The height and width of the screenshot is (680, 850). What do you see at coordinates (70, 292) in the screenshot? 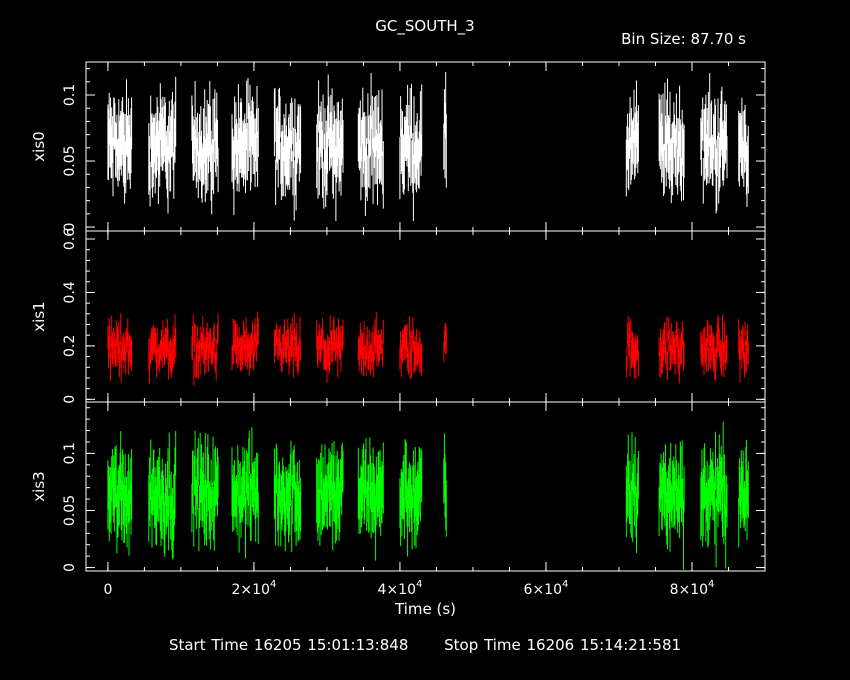
I see `y-tick-label: 0.4` at bounding box center [70, 292].